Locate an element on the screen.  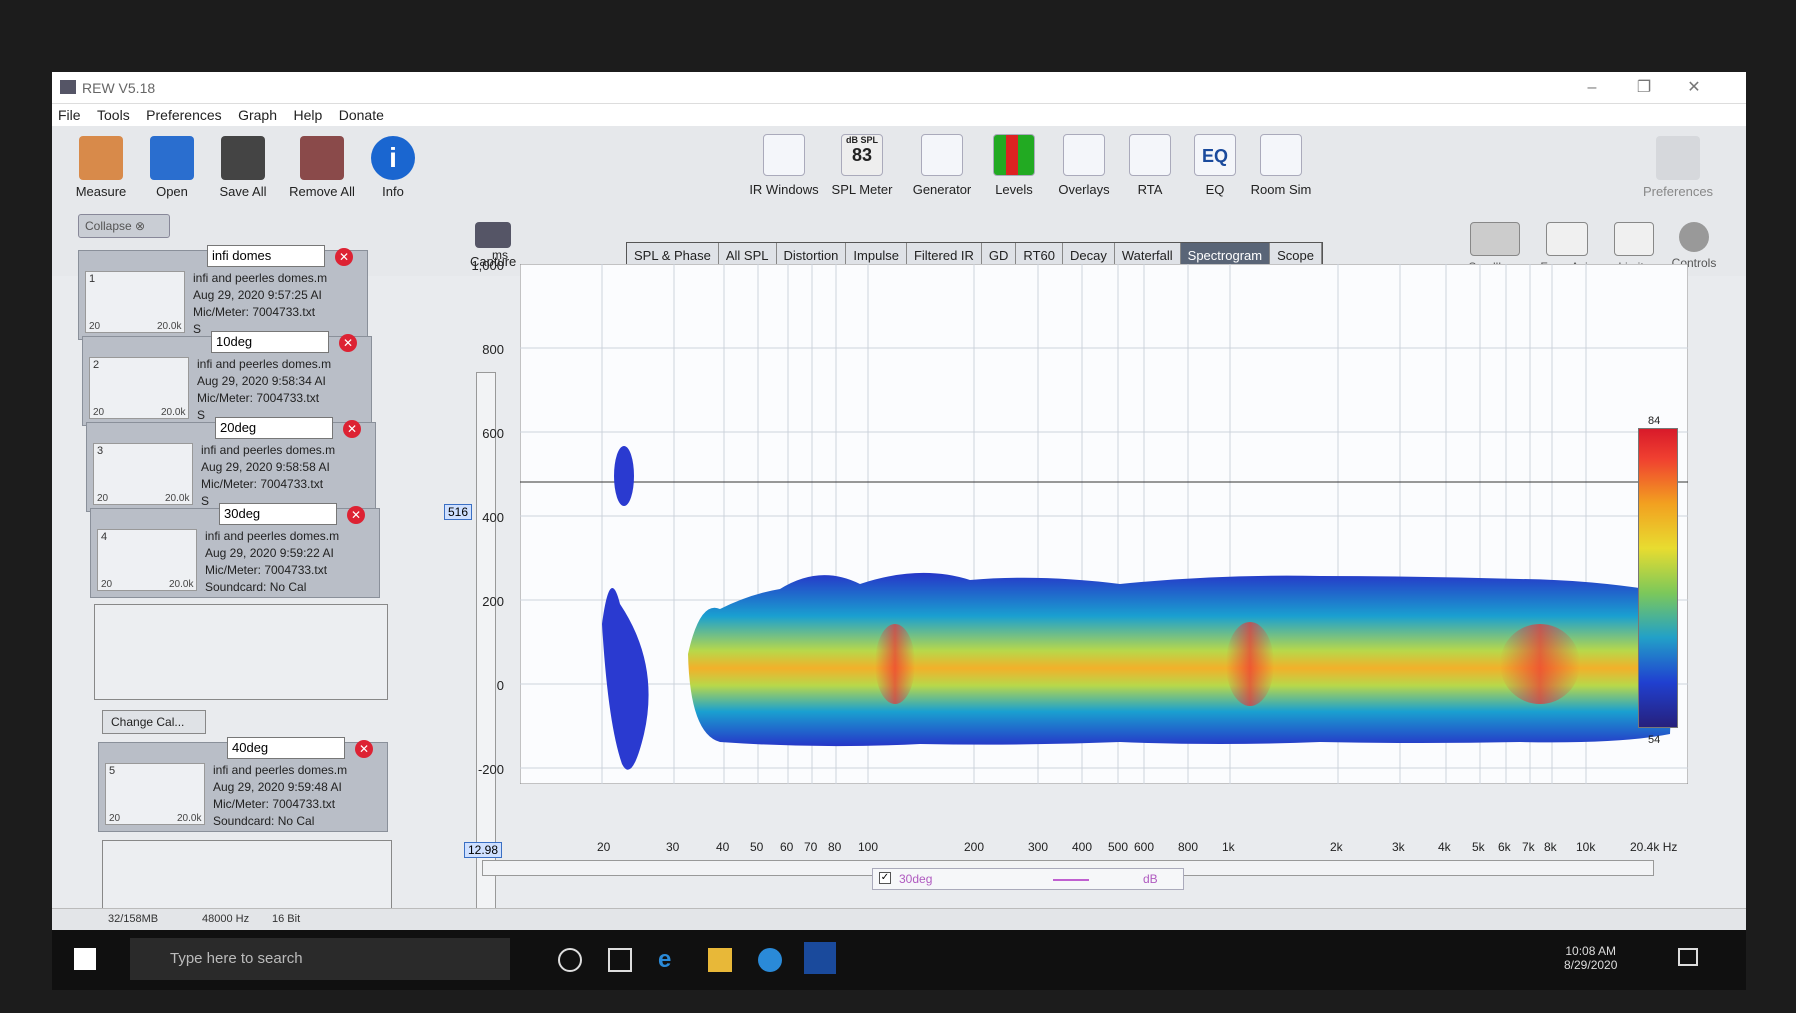
y-tick: 200 is located at coordinates (493, 601).